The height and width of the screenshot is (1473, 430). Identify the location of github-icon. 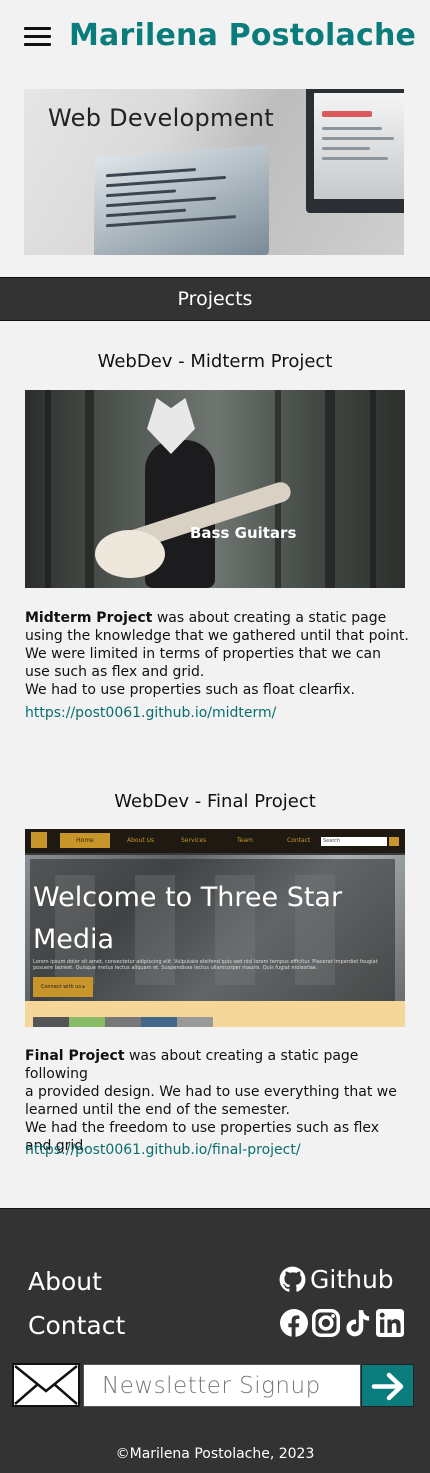
(292, 1279).